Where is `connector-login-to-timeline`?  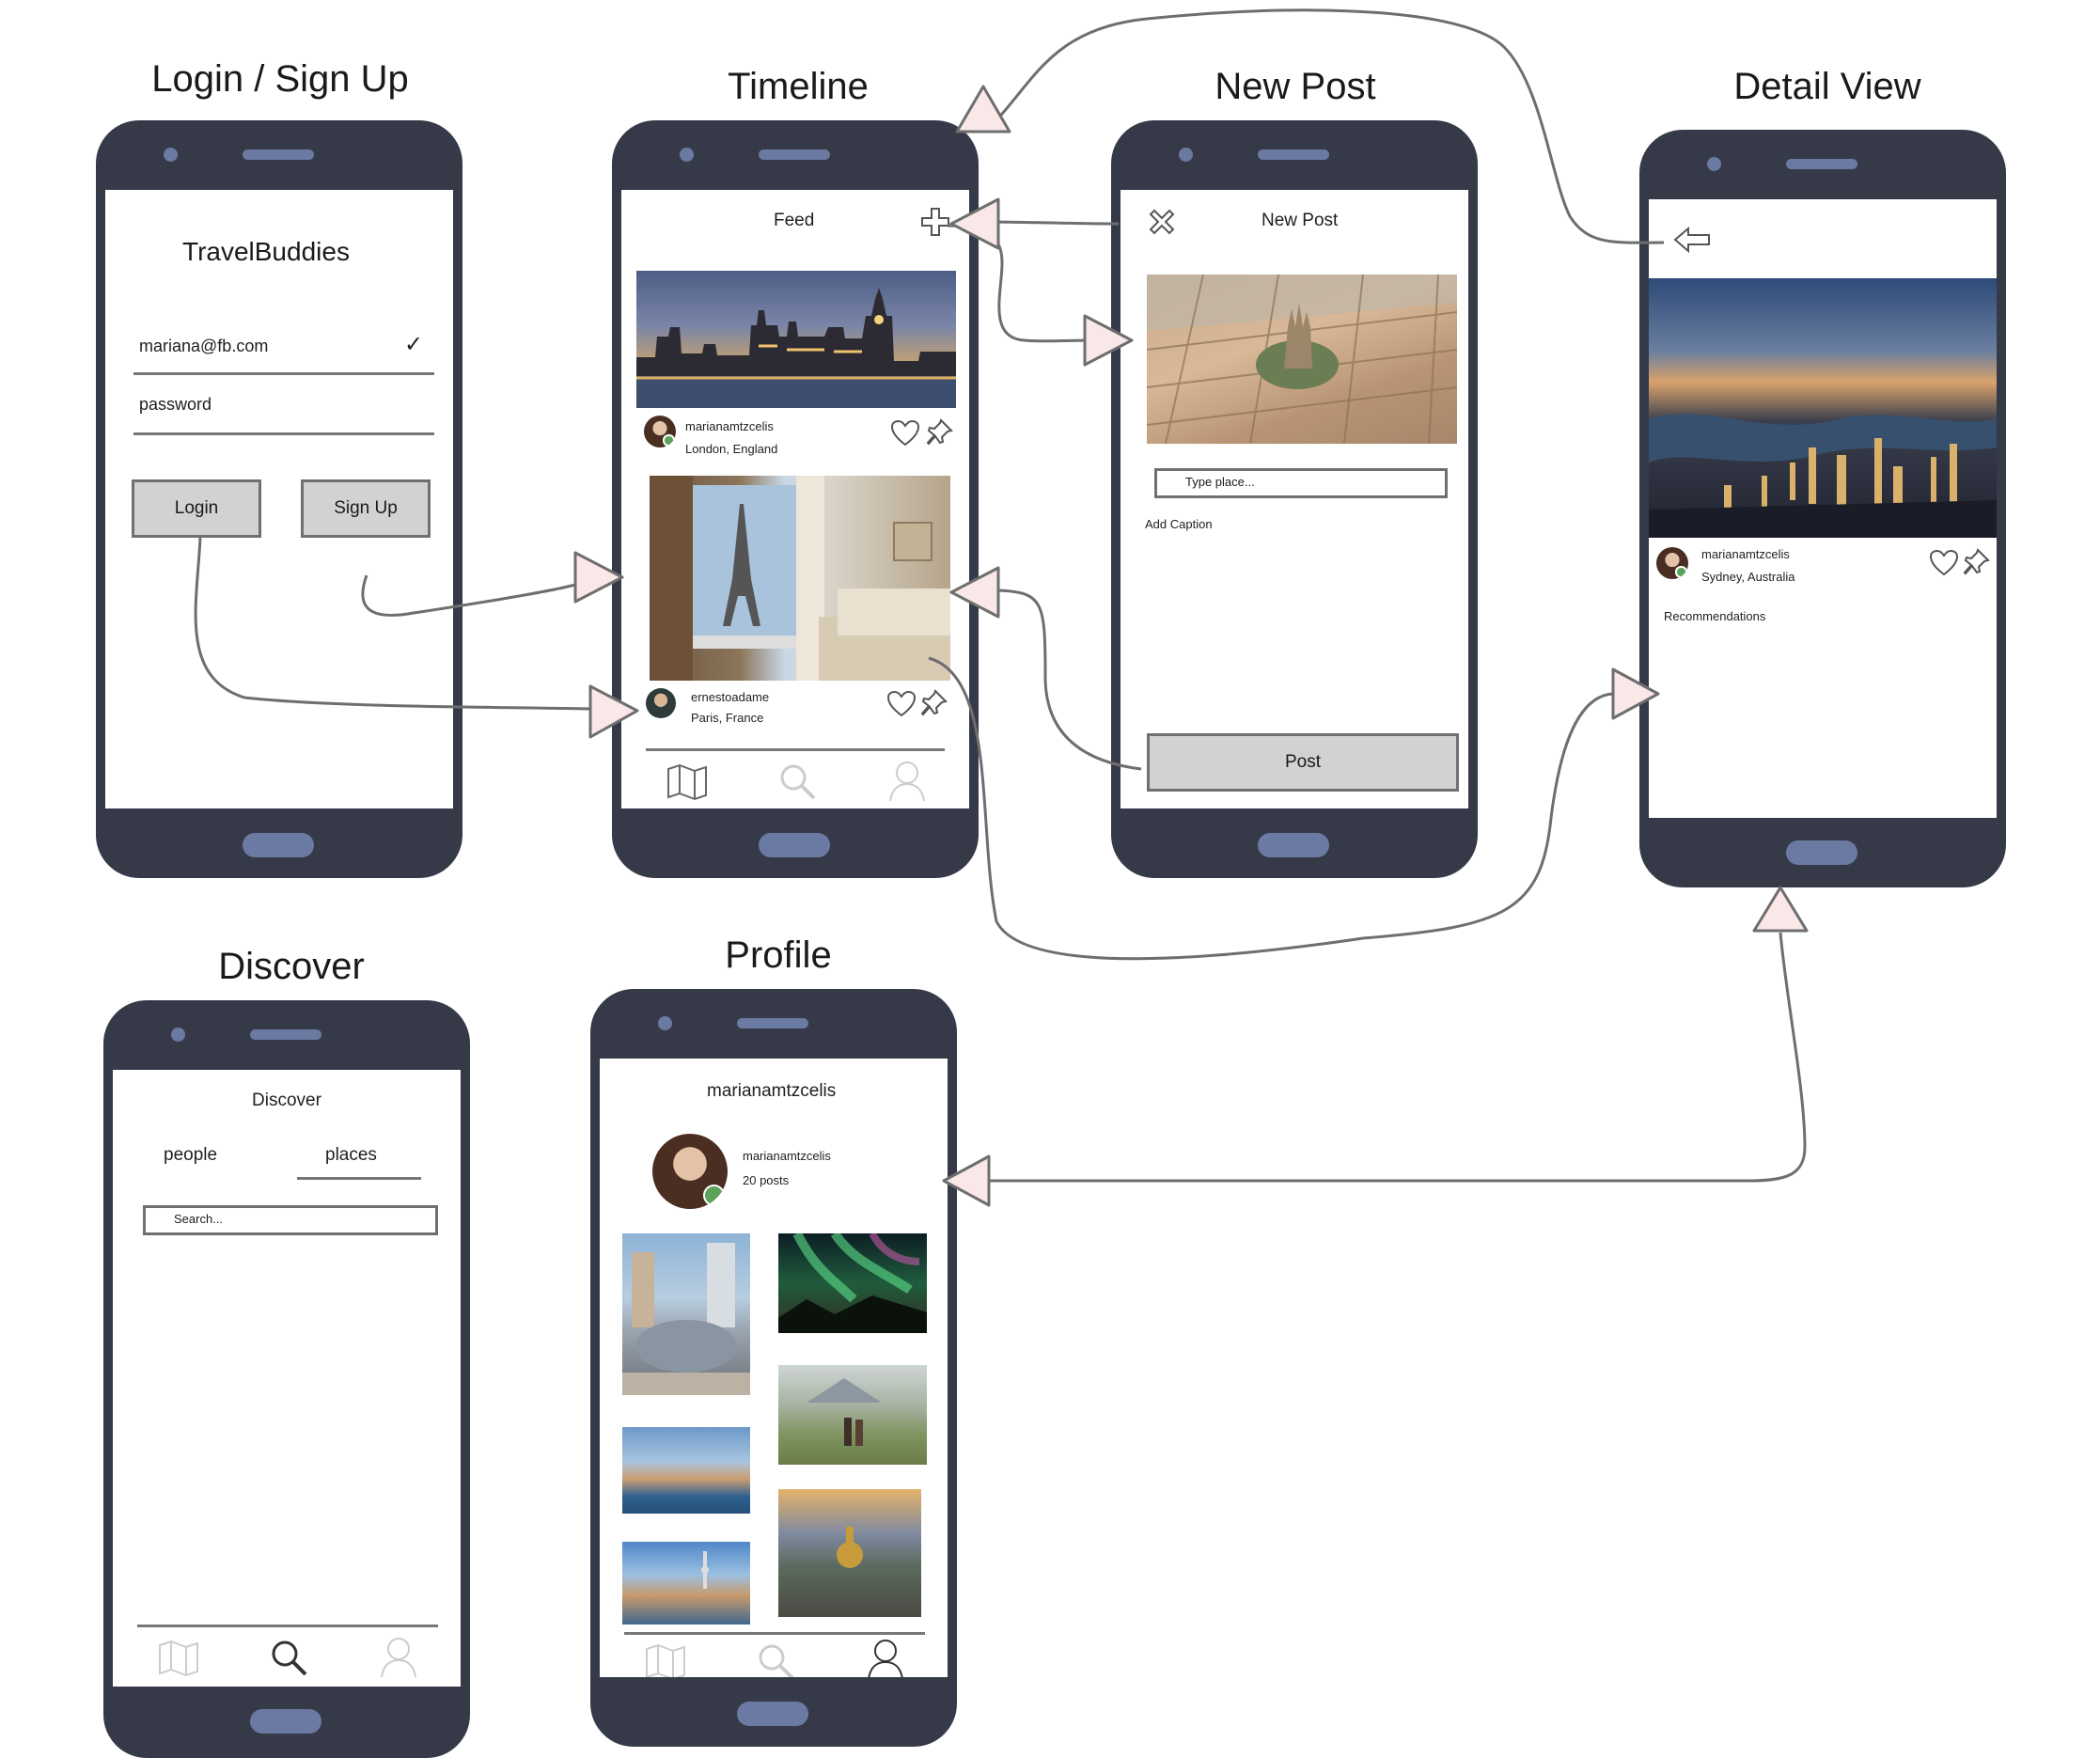
connector-login-to-timeline is located at coordinates (392, 624).